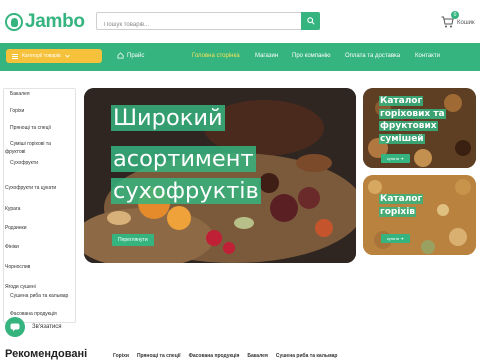 The width and height of the screenshot is (480, 360). Describe the element at coordinates (15, 56) in the screenshot. I see `menu-icon` at that location.